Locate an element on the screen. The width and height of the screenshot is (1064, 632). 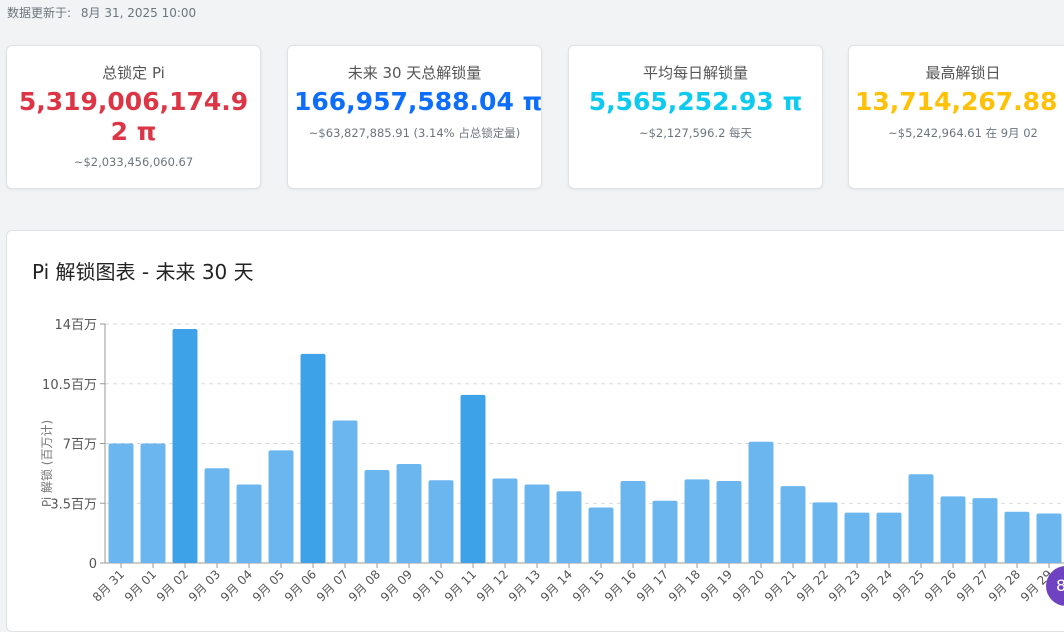
card-value: 166,957,588.04 π is located at coordinates (418, 101).